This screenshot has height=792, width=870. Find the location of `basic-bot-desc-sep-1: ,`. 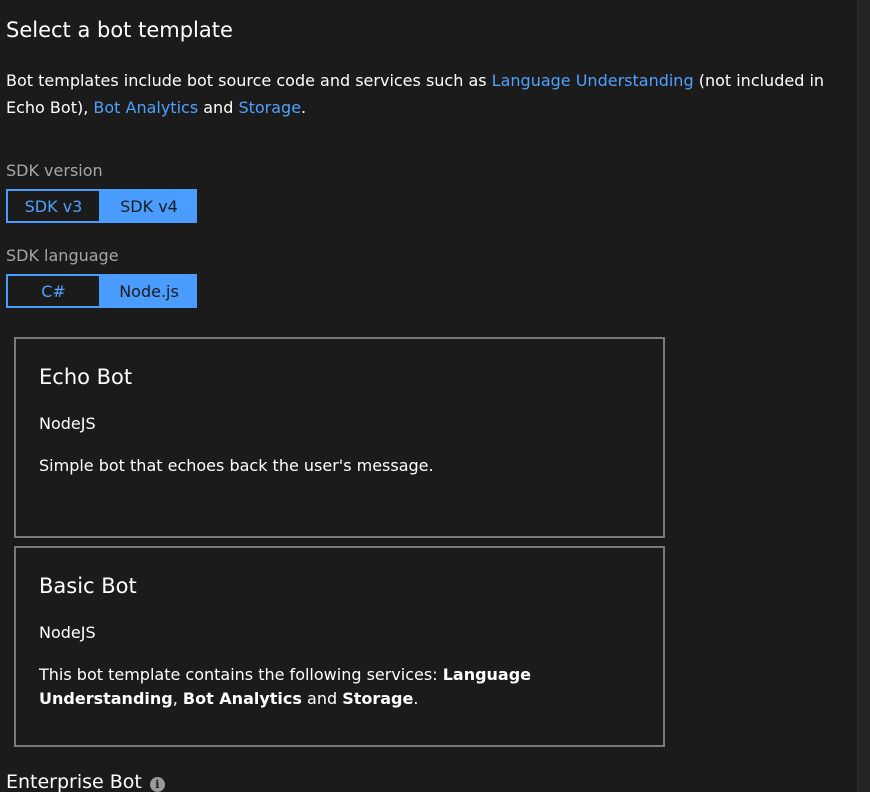

basic-bot-desc-sep-1: , is located at coordinates (177, 698).